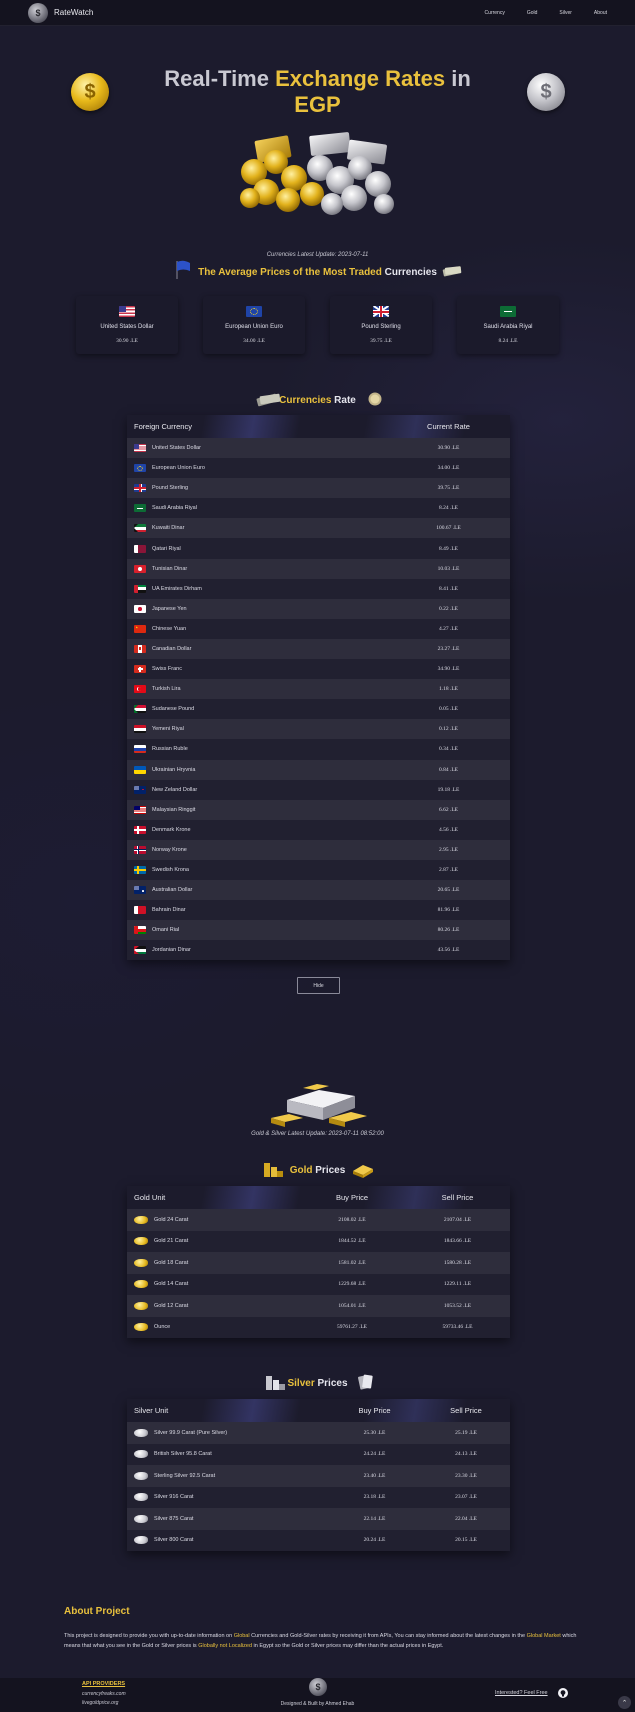 The width and height of the screenshot is (635, 1712). I want to click on currency-rate: 0.34 .LE, so click(448, 749).